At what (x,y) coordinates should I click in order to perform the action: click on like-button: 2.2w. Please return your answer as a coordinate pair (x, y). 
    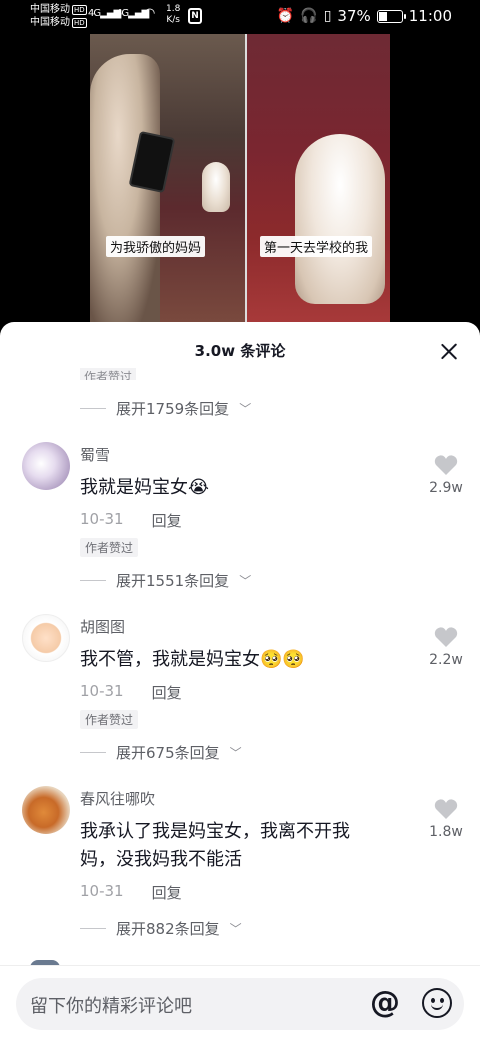
    Looking at the image, I should click on (446, 647).